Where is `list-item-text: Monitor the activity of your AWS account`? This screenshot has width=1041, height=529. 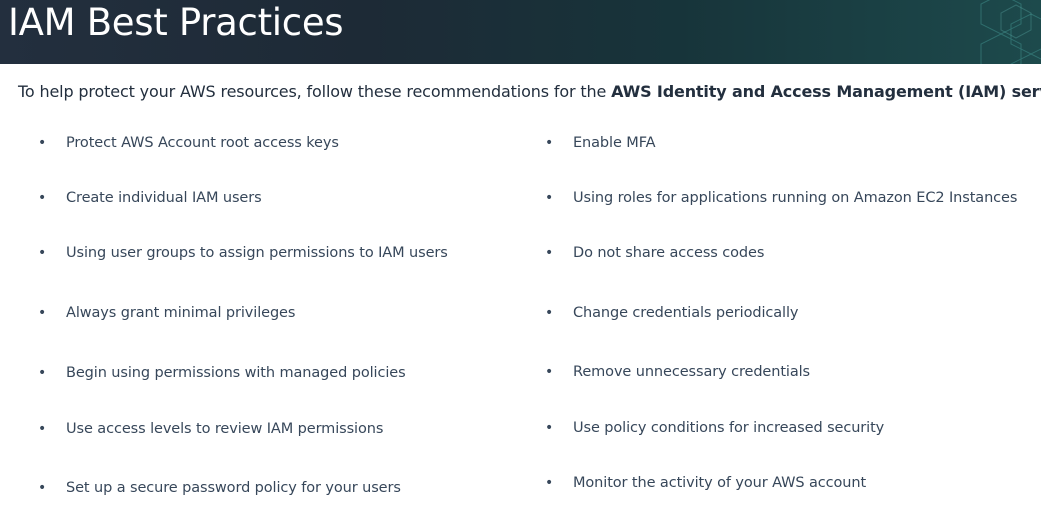 list-item-text: Monitor the activity of your AWS account is located at coordinates (720, 483).